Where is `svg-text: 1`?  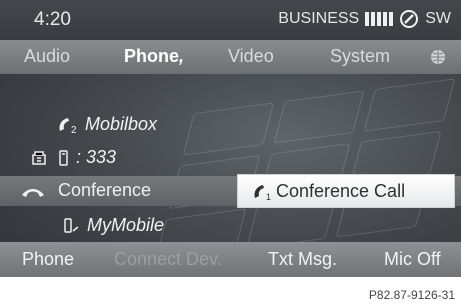
svg-text: 1 is located at coordinates (268, 197).